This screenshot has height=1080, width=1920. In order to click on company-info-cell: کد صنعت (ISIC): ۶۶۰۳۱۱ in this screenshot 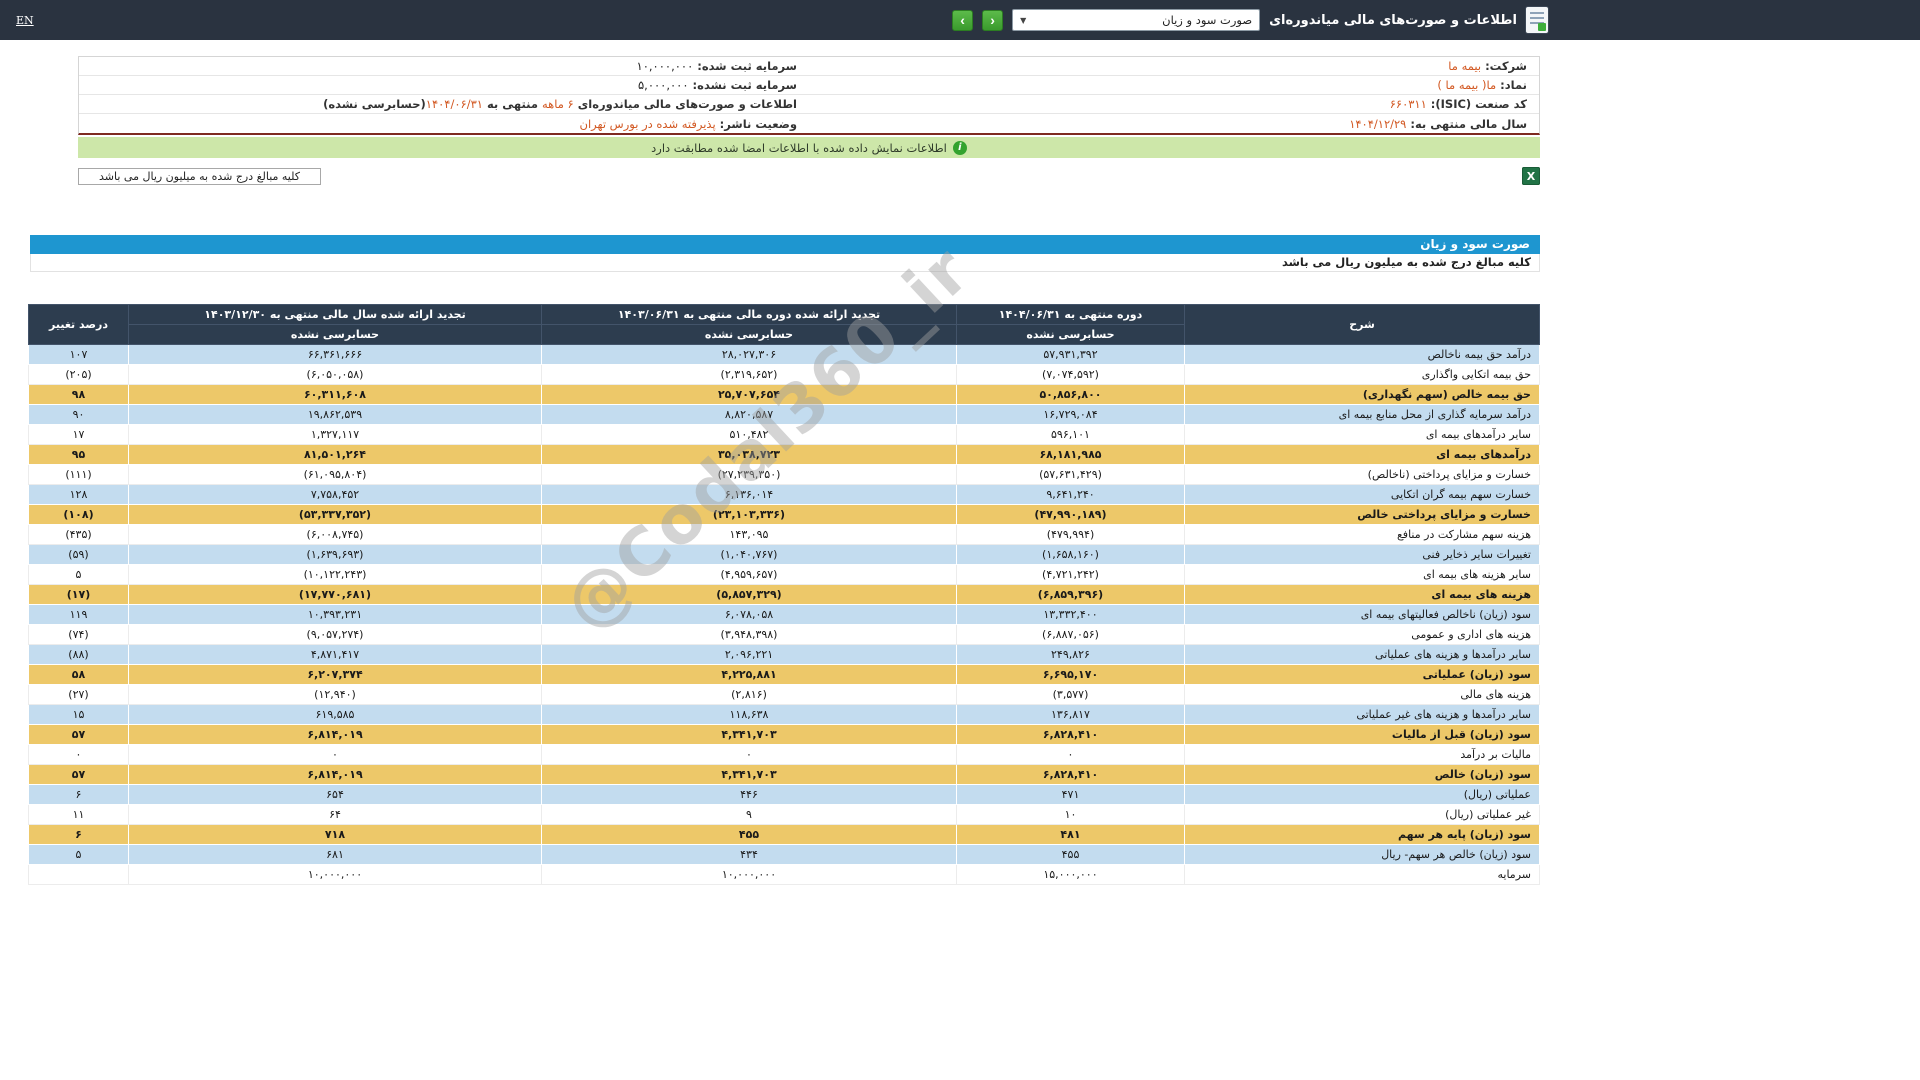, I will do `click(1174, 104)`.